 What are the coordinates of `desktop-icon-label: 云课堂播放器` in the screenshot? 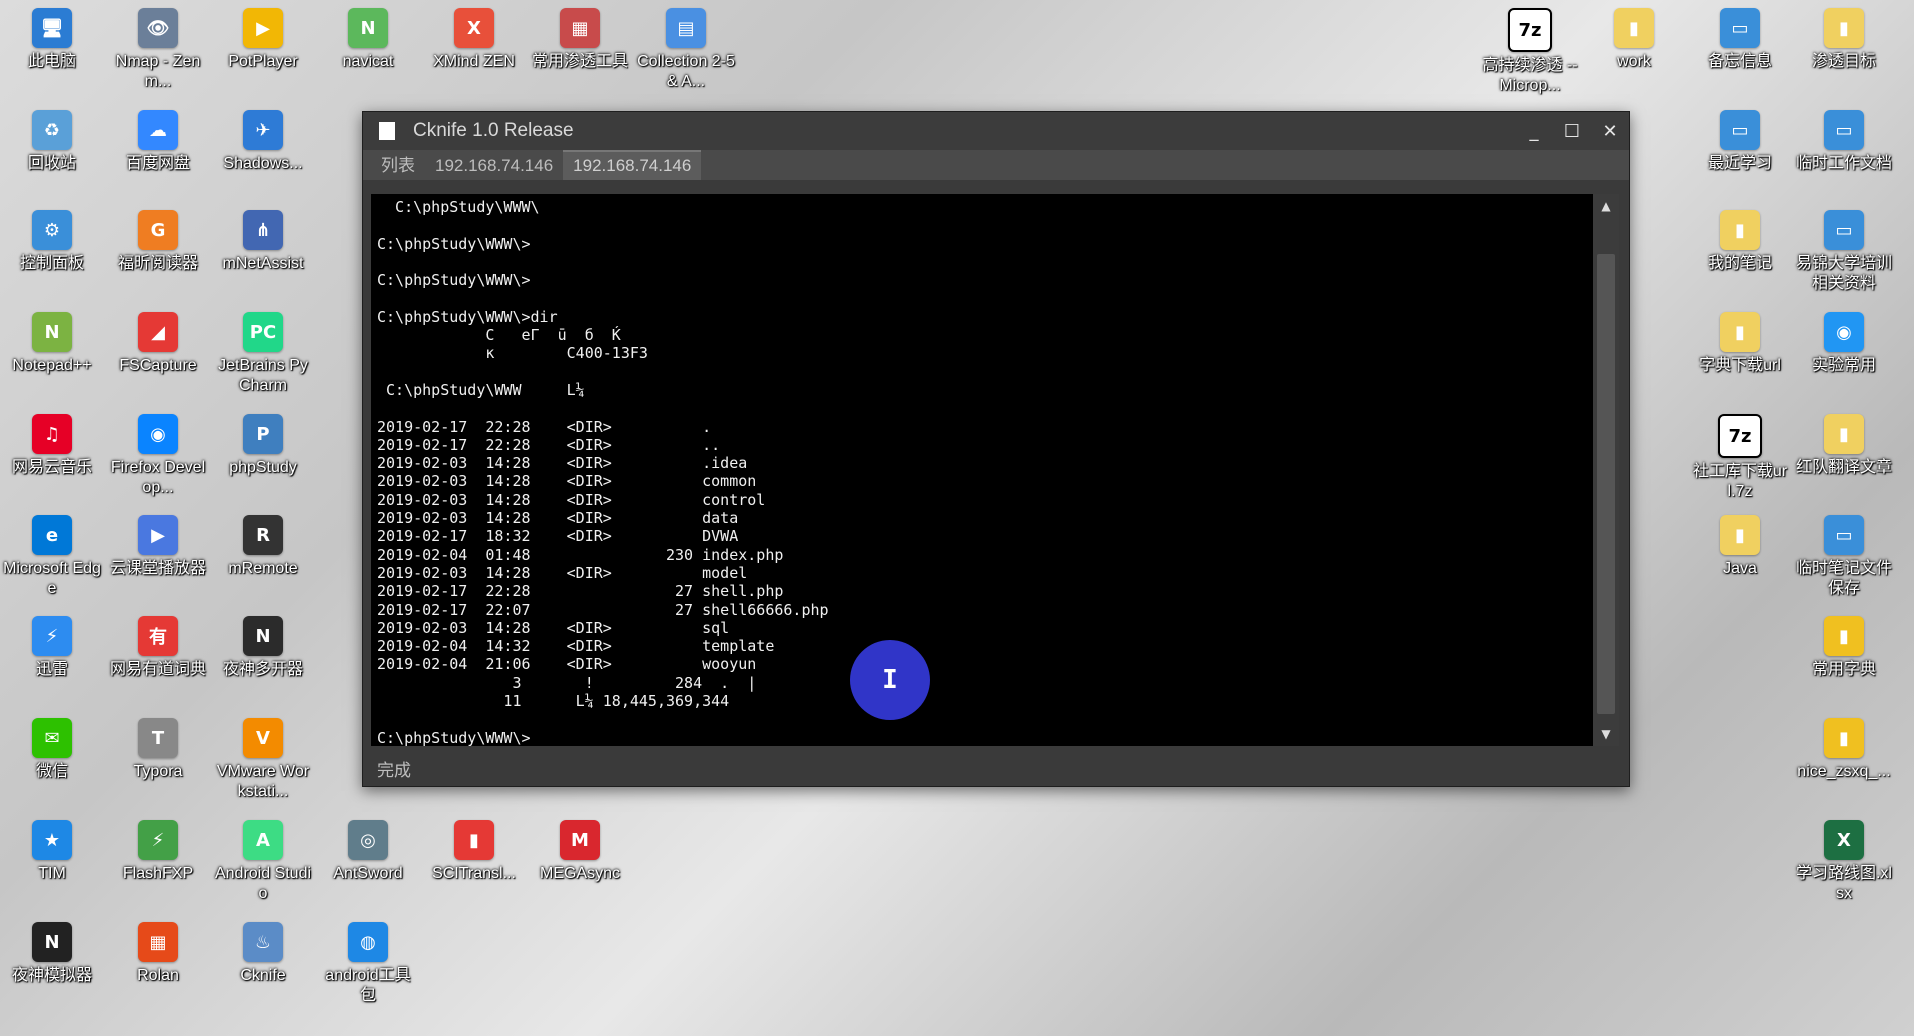 It's located at (157, 568).